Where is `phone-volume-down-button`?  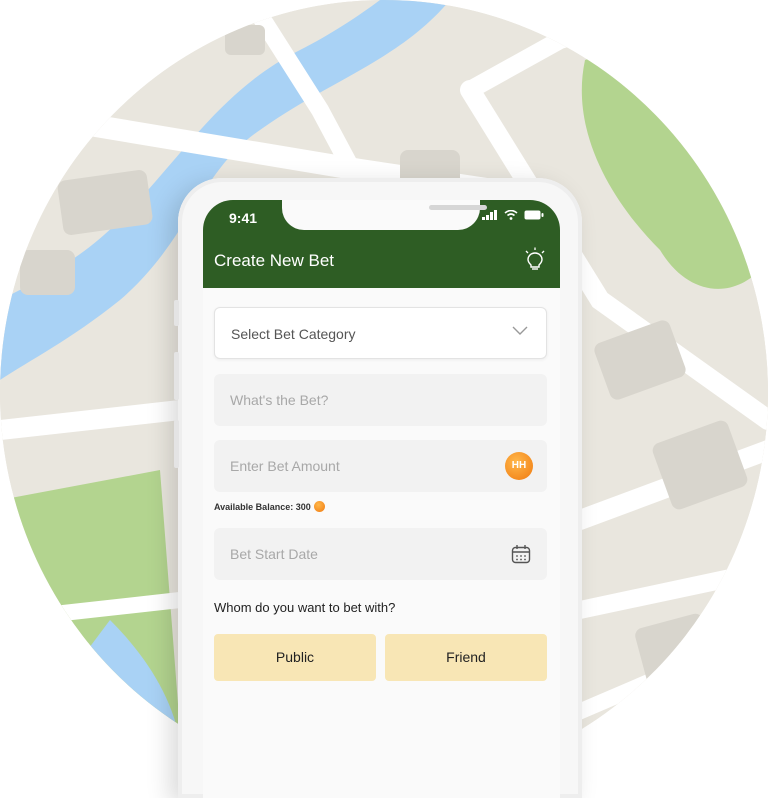
phone-volume-down-button is located at coordinates (176, 444).